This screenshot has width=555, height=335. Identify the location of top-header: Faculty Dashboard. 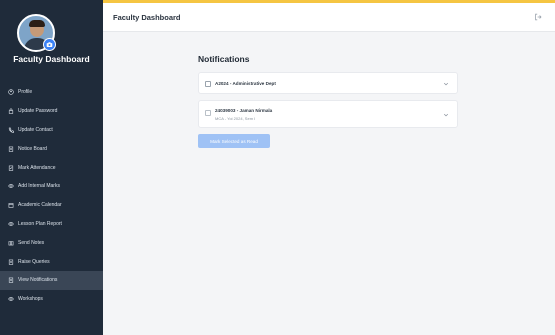
(329, 17).